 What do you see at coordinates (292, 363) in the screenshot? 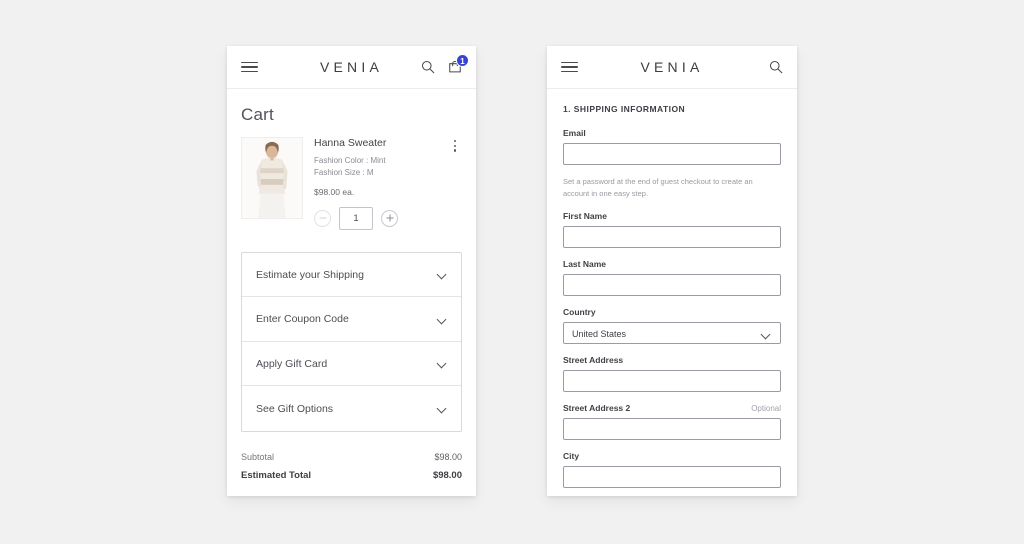
I see `accordion-label: Apply Gift Card` at bounding box center [292, 363].